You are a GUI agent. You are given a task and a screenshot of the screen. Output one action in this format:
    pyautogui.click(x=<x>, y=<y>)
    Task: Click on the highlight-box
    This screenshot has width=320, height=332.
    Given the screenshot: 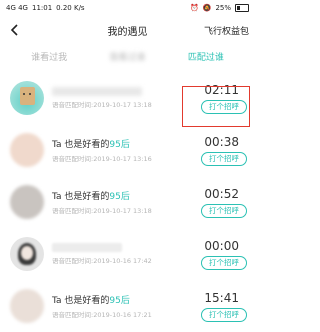 What is the action you would take?
    pyautogui.click(x=216, y=106)
    